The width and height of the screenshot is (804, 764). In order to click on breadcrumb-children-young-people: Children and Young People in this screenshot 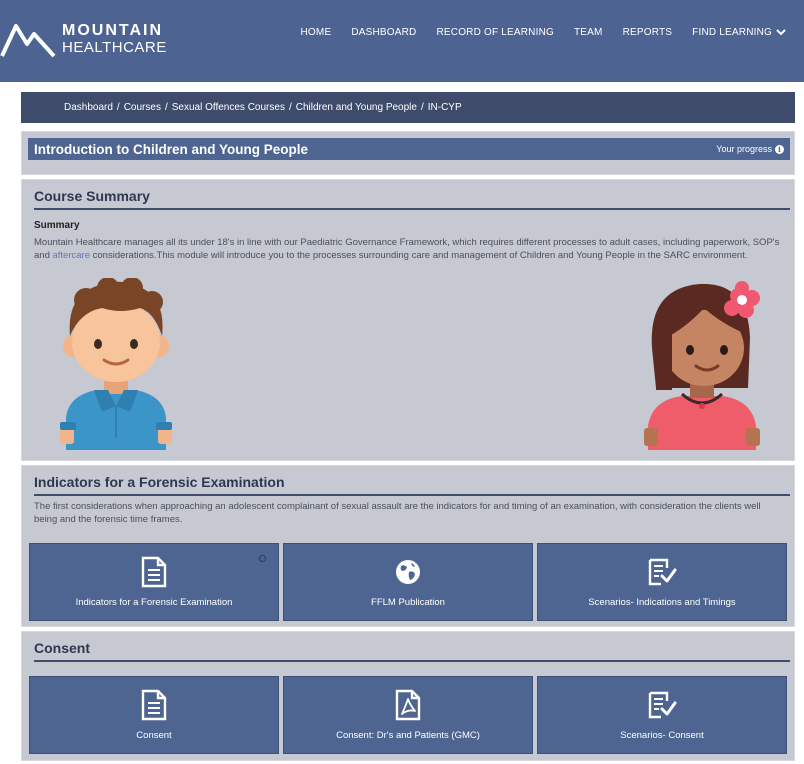, I will do `click(356, 107)`.